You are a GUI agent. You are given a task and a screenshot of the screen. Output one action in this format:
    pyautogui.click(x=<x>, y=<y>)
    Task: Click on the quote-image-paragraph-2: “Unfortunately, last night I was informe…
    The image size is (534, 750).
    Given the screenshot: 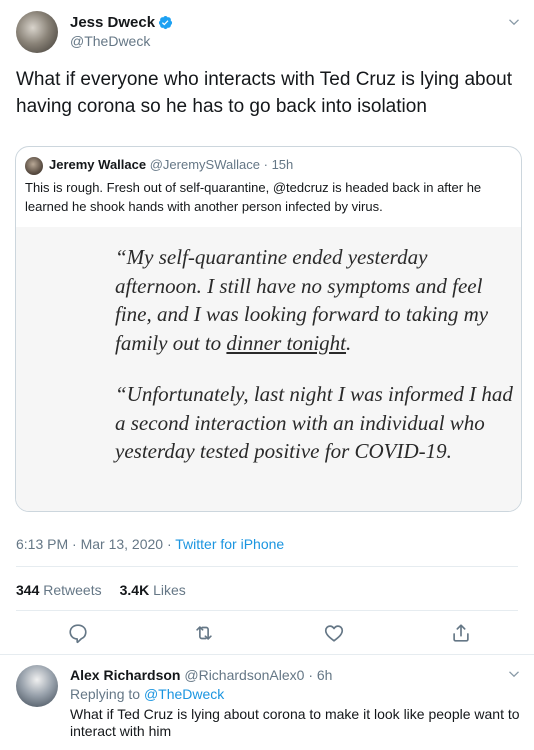 What is the action you would take?
    pyautogui.click(x=314, y=422)
    